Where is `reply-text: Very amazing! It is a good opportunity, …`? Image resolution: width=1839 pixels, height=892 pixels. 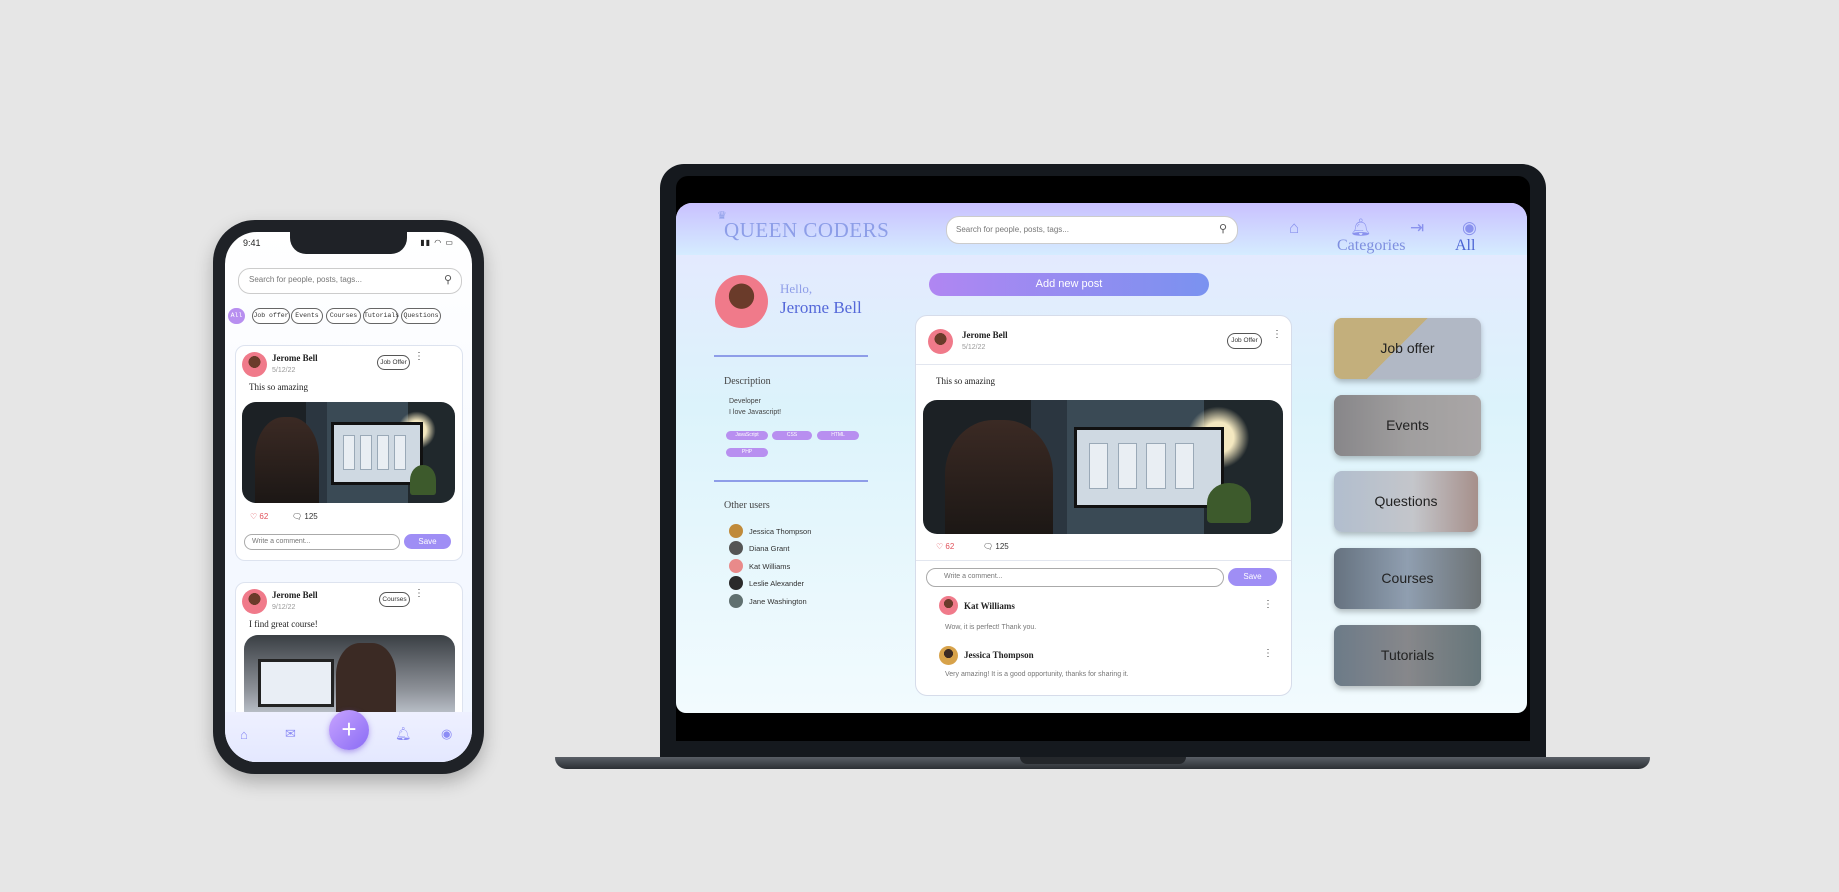 reply-text: Very amazing! It is a good opportunity, … is located at coordinates (1037, 674).